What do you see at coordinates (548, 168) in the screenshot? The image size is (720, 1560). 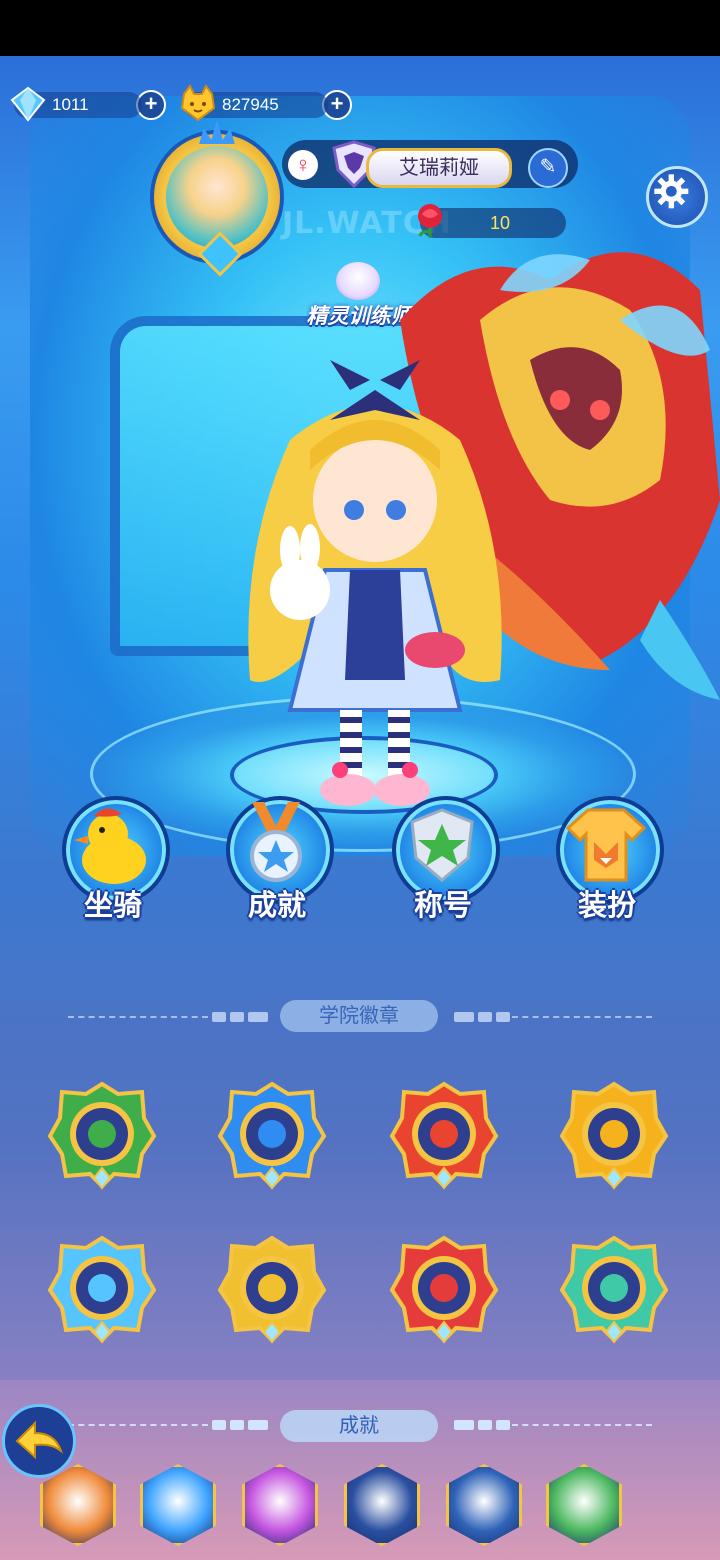 I see `edit-name-button: ✎` at bounding box center [548, 168].